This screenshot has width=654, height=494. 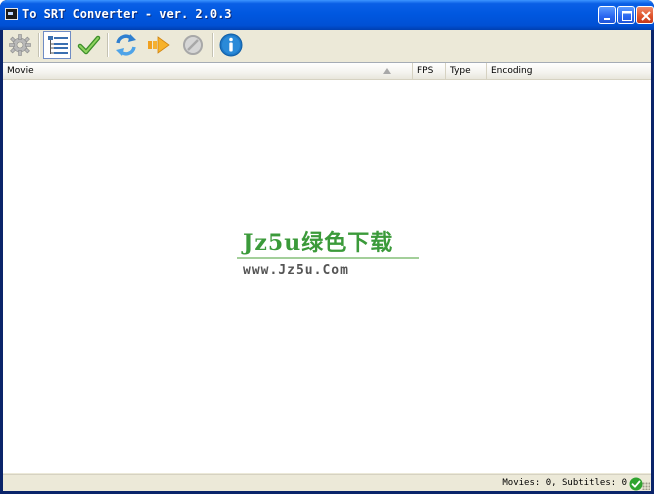 I want to click on ok-icon, so click(x=636, y=484).